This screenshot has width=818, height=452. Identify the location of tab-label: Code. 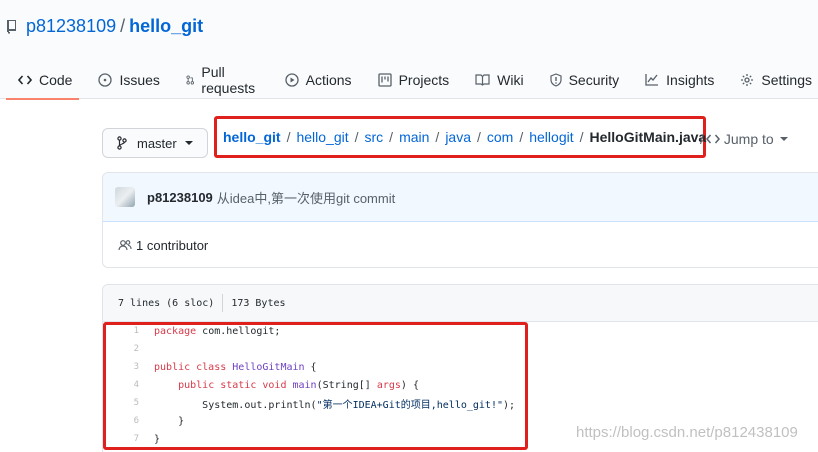
(56, 79).